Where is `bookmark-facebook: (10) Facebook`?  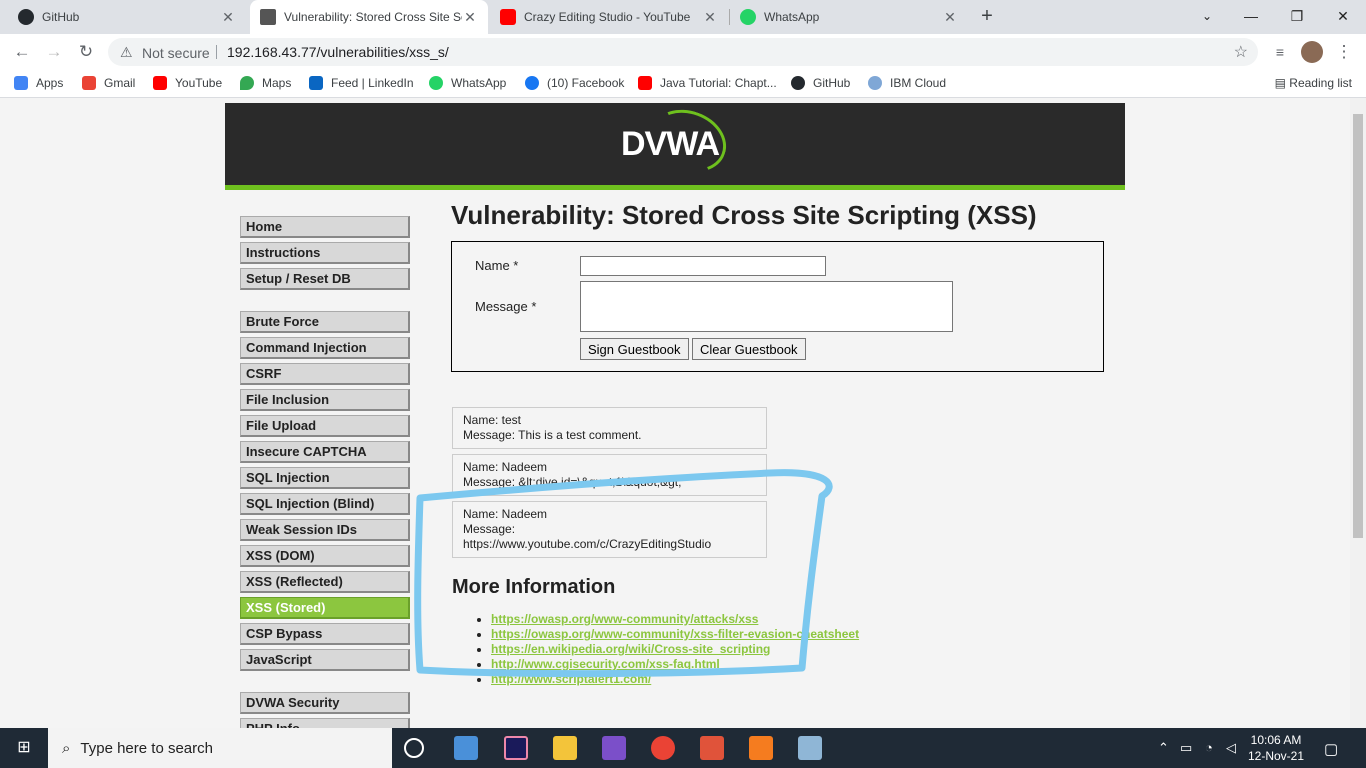 bookmark-facebook: (10) Facebook is located at coordinates (574, 83).